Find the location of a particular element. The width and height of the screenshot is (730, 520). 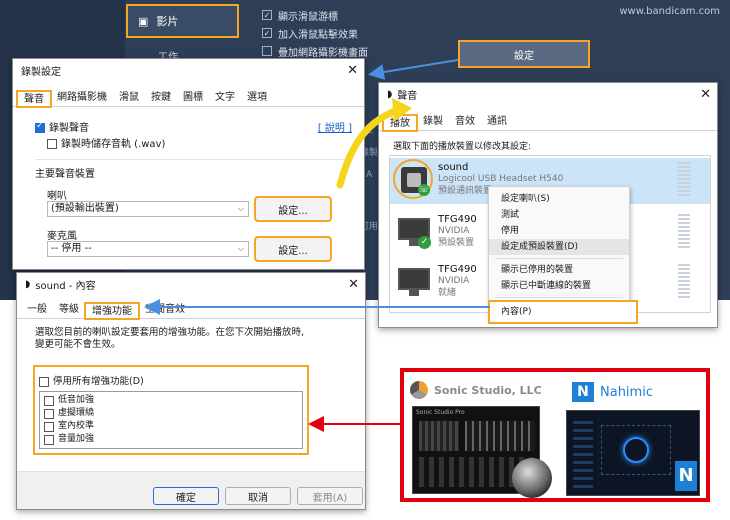

enhancements-group: 停用所有增強功能(D) 低音加強 虛擬環繞 室內校準 音量加強 is located at coordinates (171, 410).